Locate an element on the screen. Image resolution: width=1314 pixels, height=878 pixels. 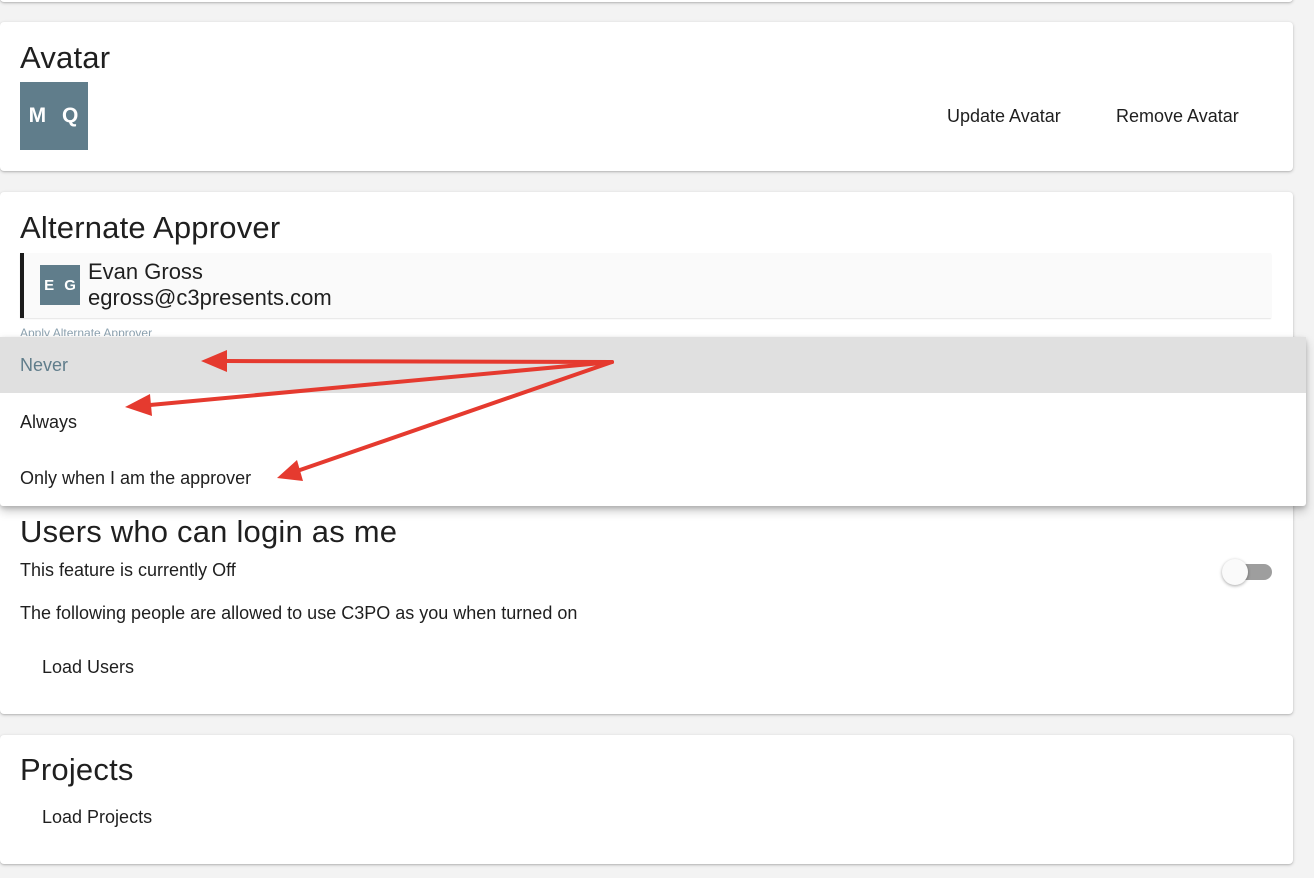
projects-section-title: Projects is located at coordinates (77, 769).